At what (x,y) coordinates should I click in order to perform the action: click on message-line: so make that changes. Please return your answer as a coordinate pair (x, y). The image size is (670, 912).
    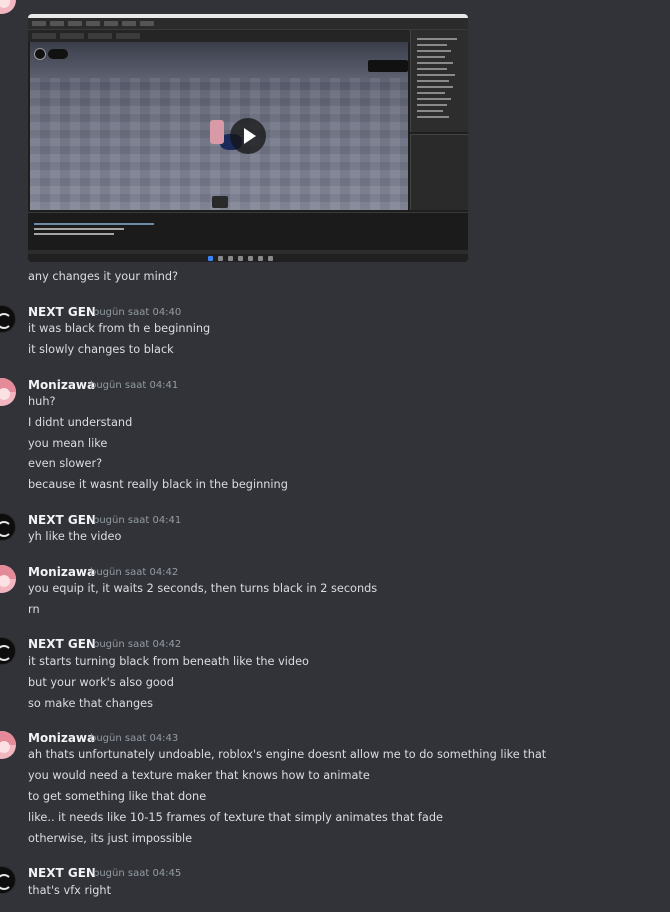
    Looking at the image, I should click on (90, 703).